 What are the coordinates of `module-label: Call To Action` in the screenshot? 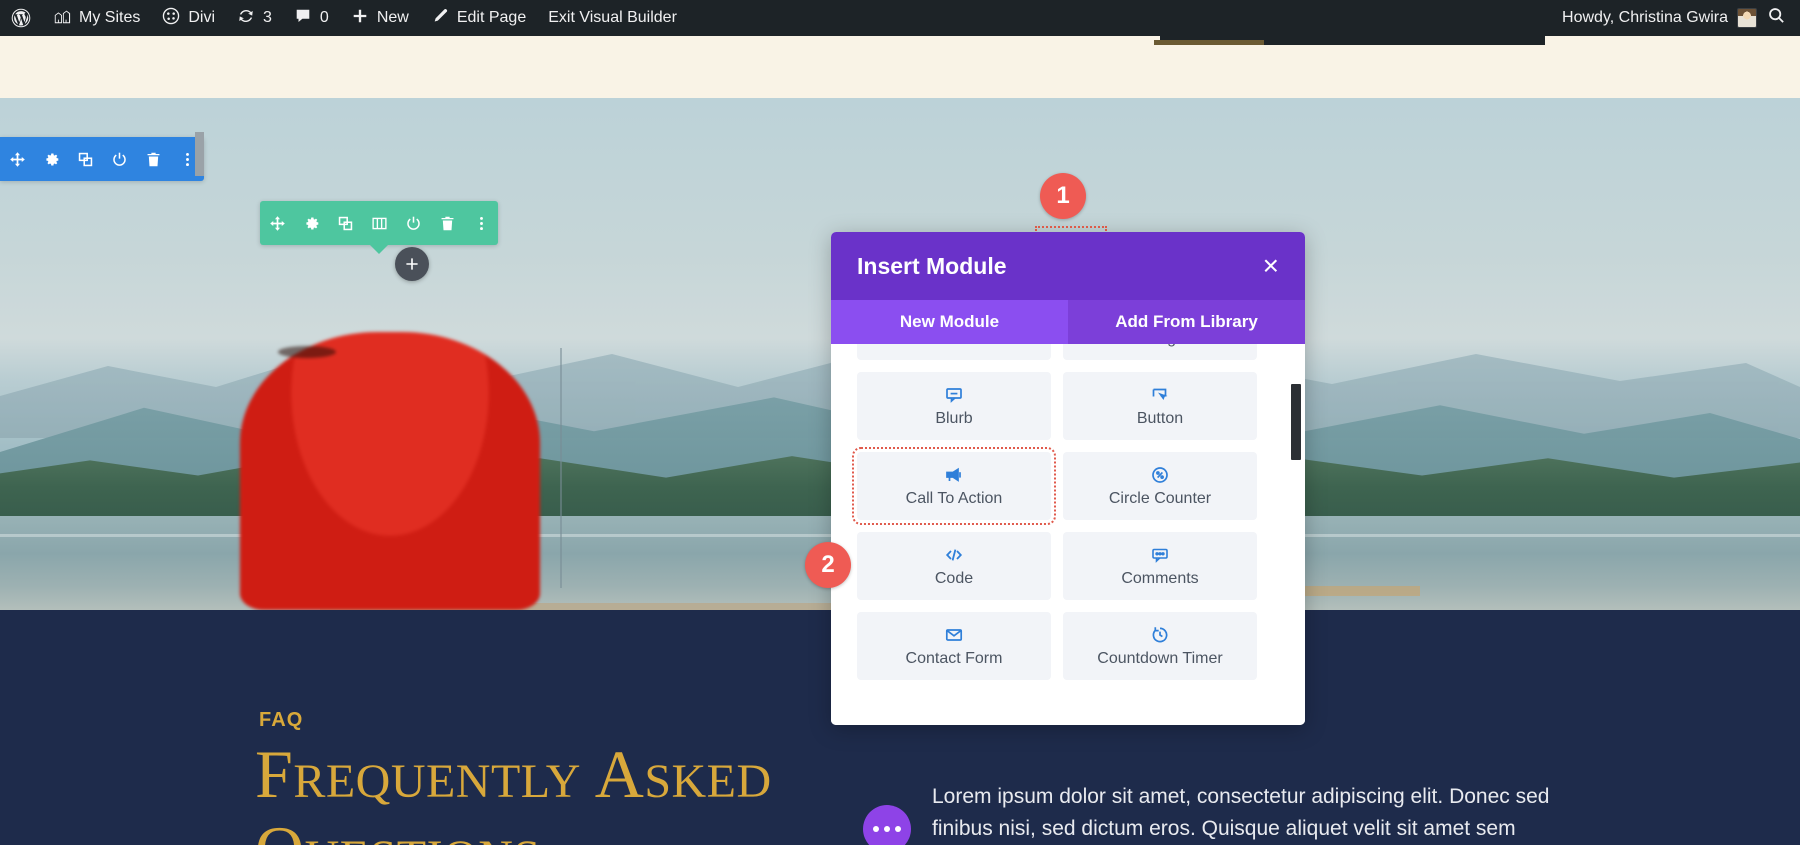 It's located at (954, 498).